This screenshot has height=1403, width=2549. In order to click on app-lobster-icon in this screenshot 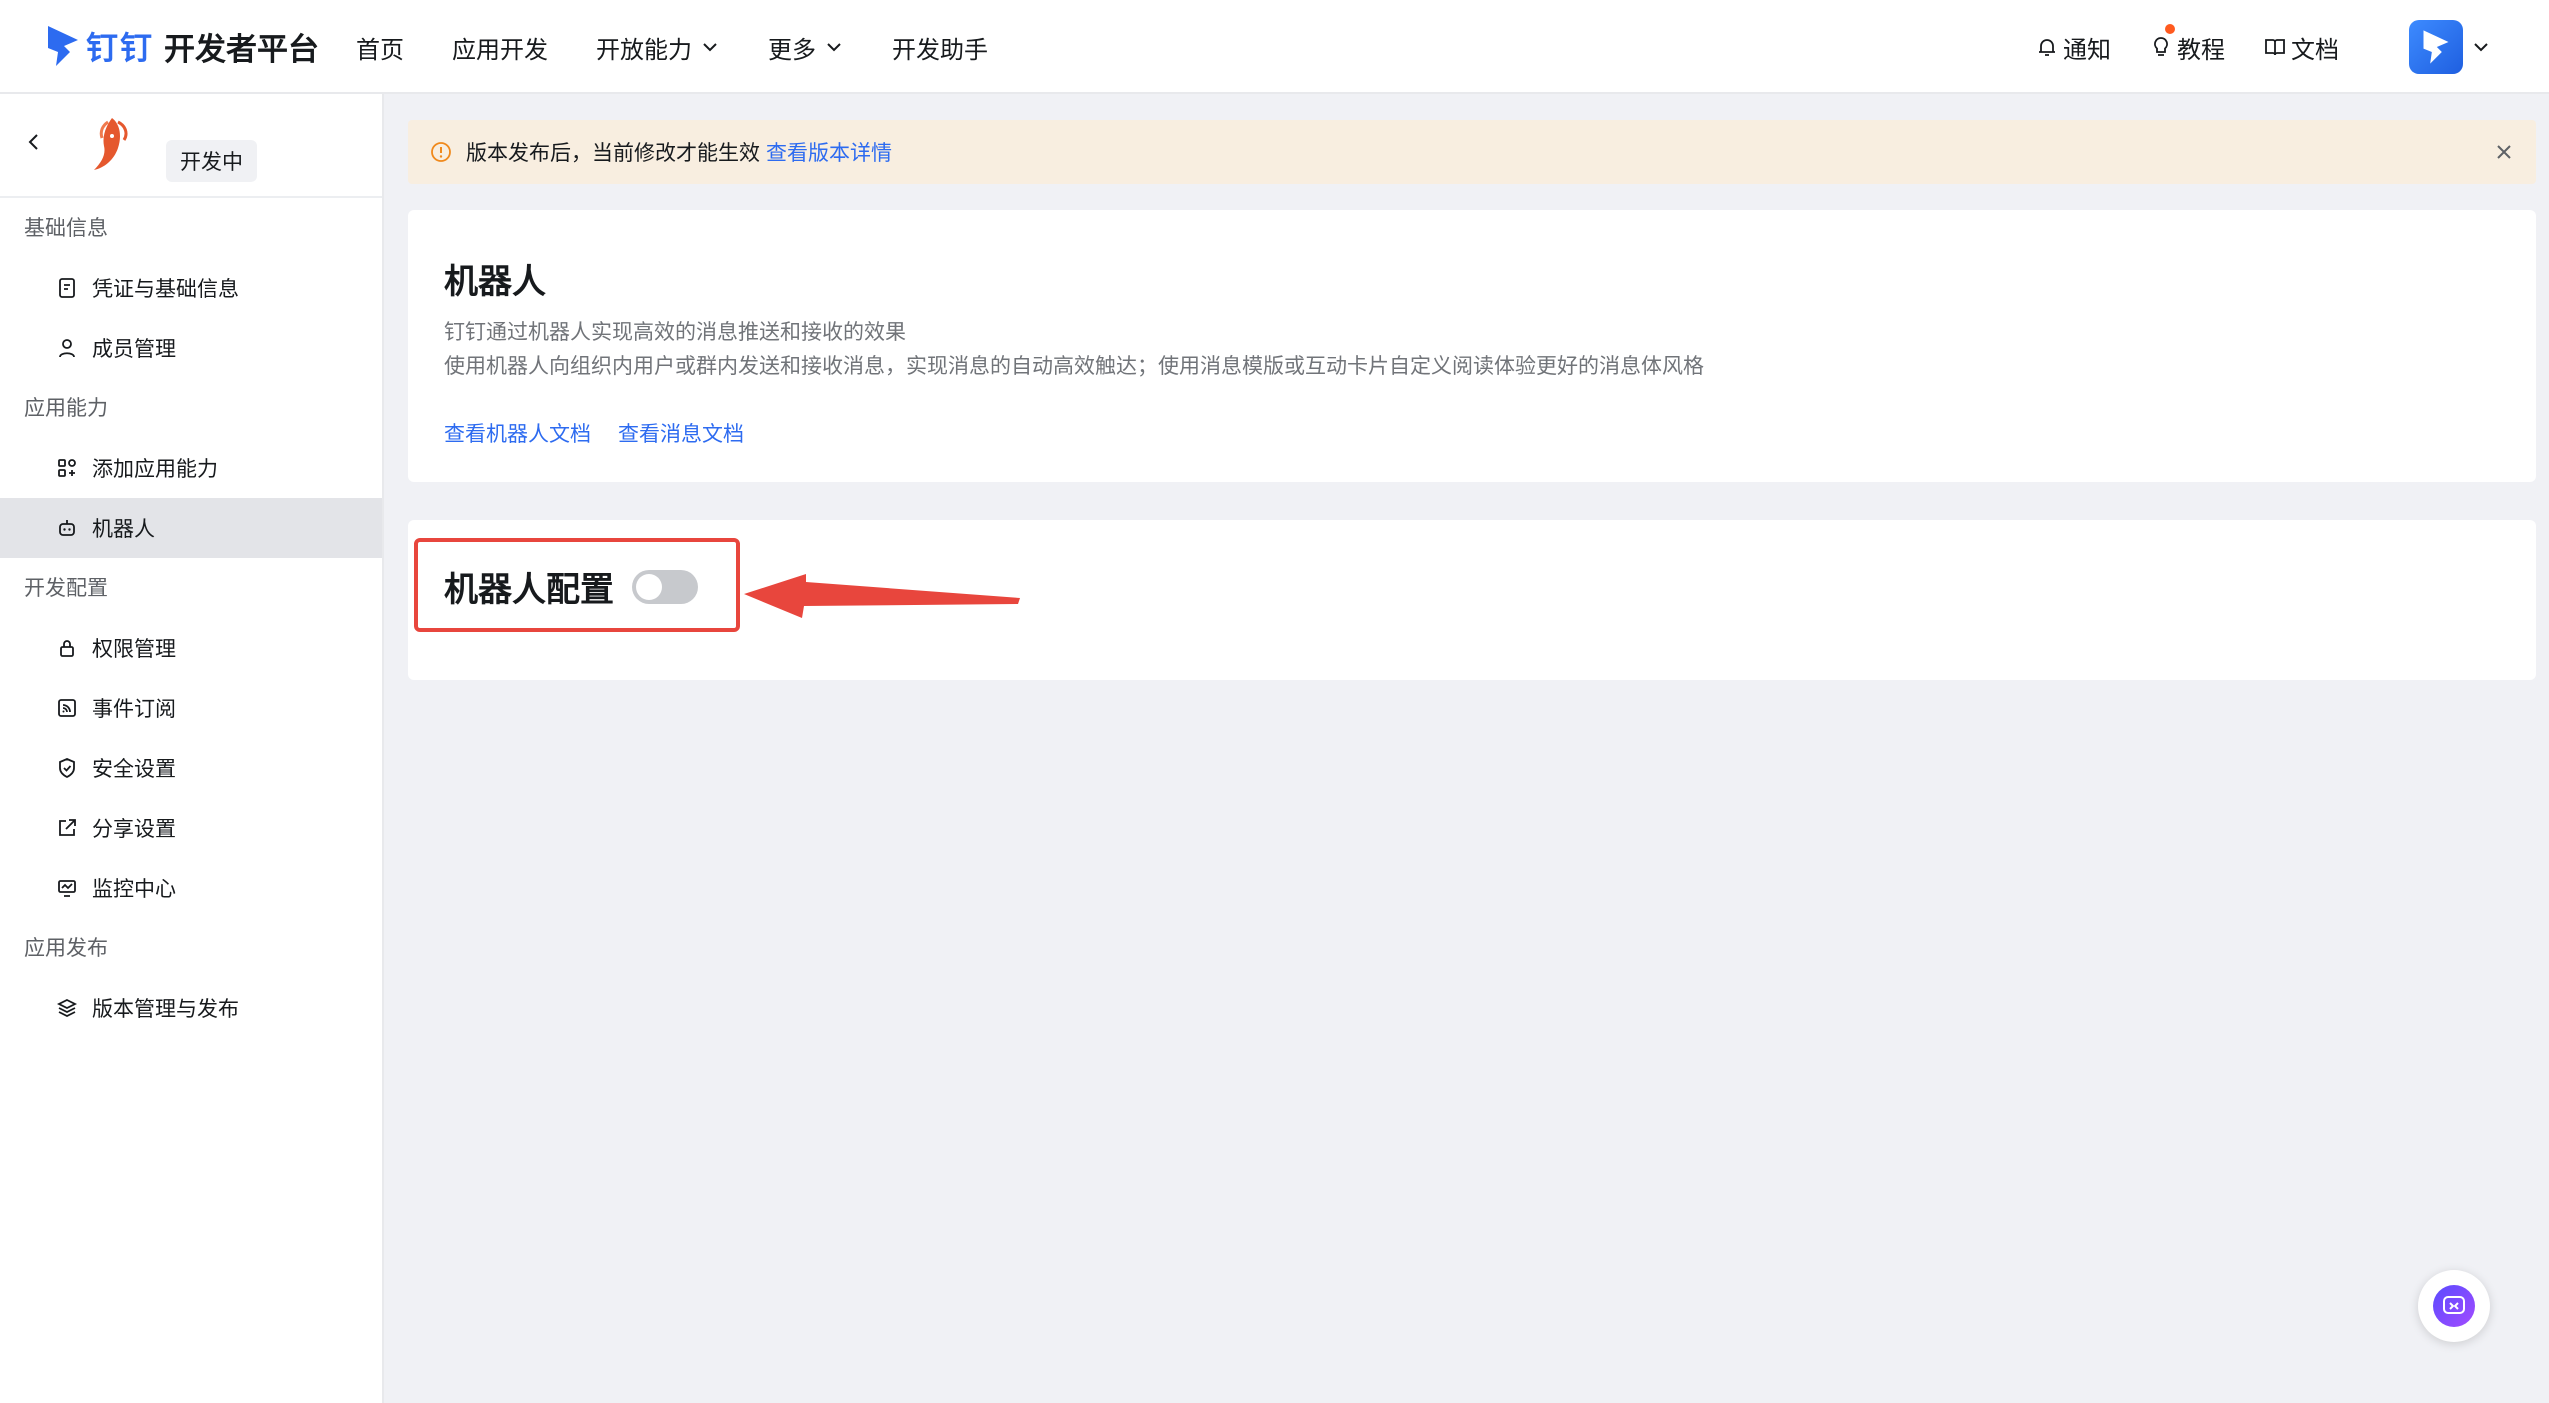, I will do `click(111, 144)`.